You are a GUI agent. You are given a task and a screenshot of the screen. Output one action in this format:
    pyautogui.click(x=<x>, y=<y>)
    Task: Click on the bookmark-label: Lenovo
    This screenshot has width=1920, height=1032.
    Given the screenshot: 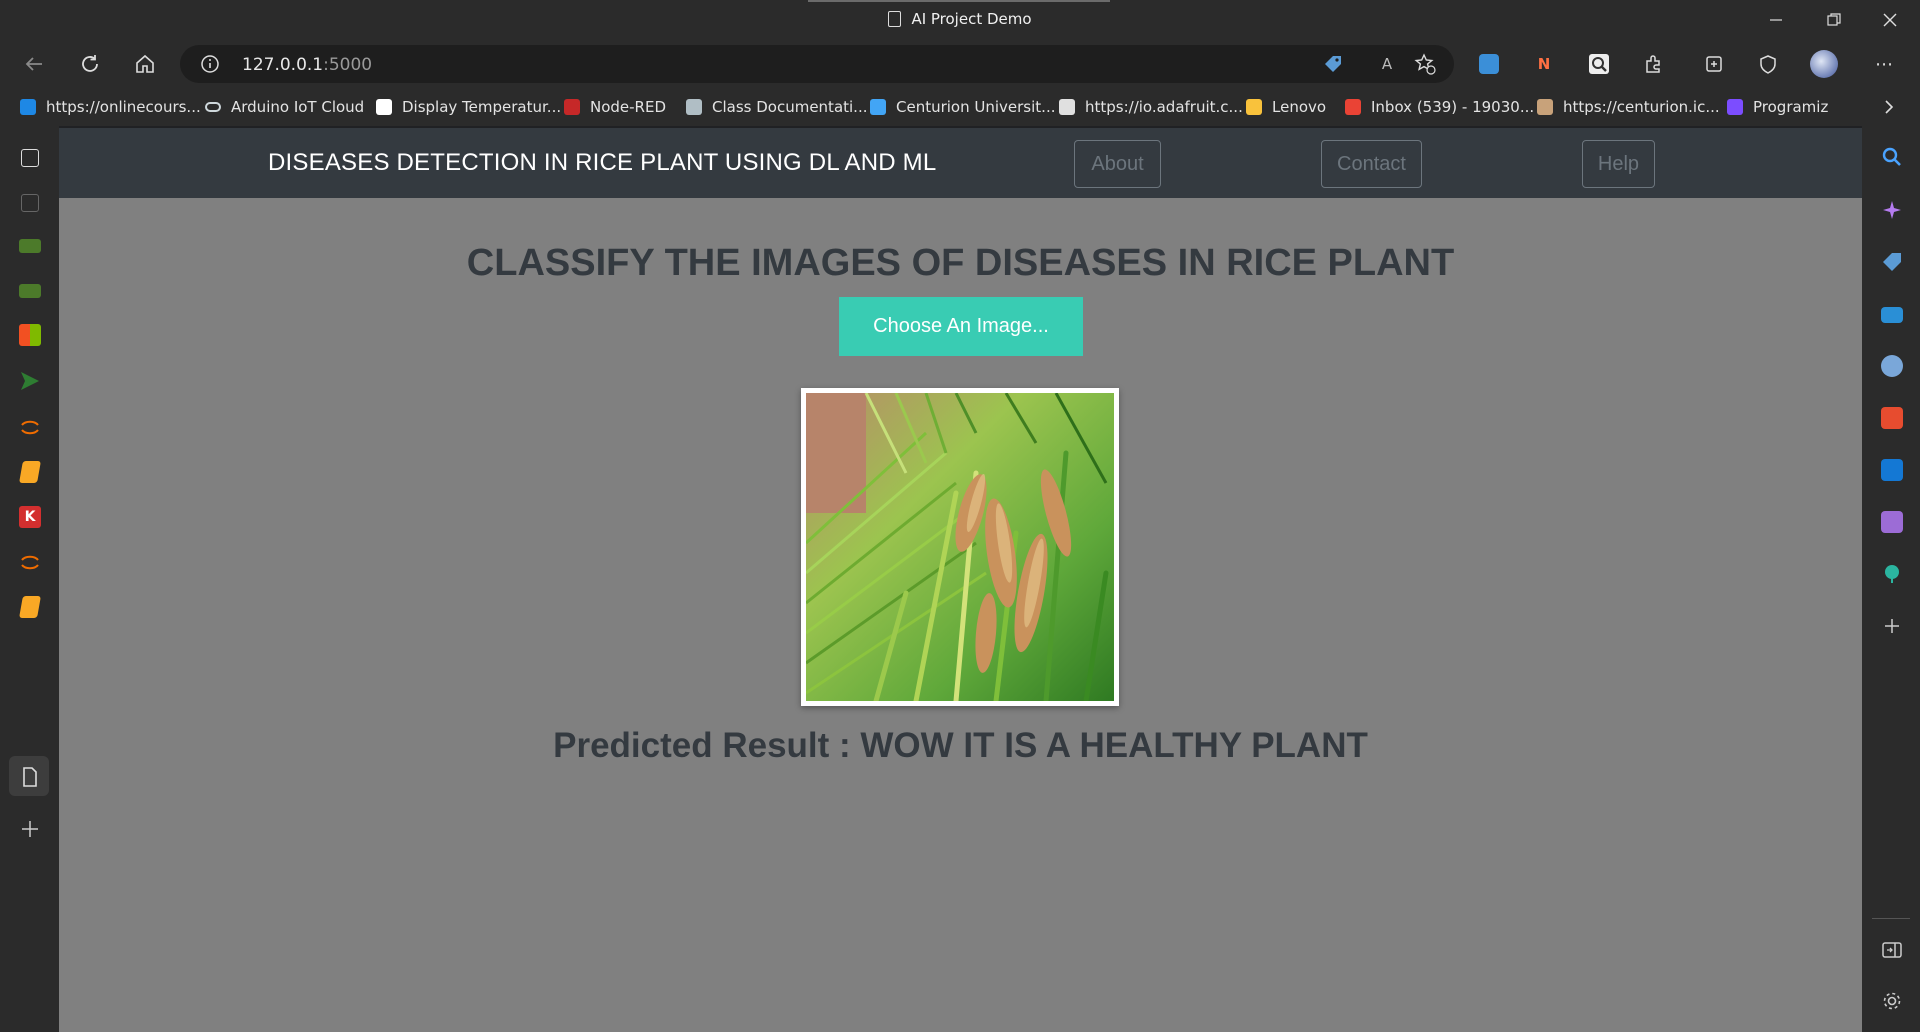 What is the action you would take?
    pyautogui.click(x=1299, y=107)
    